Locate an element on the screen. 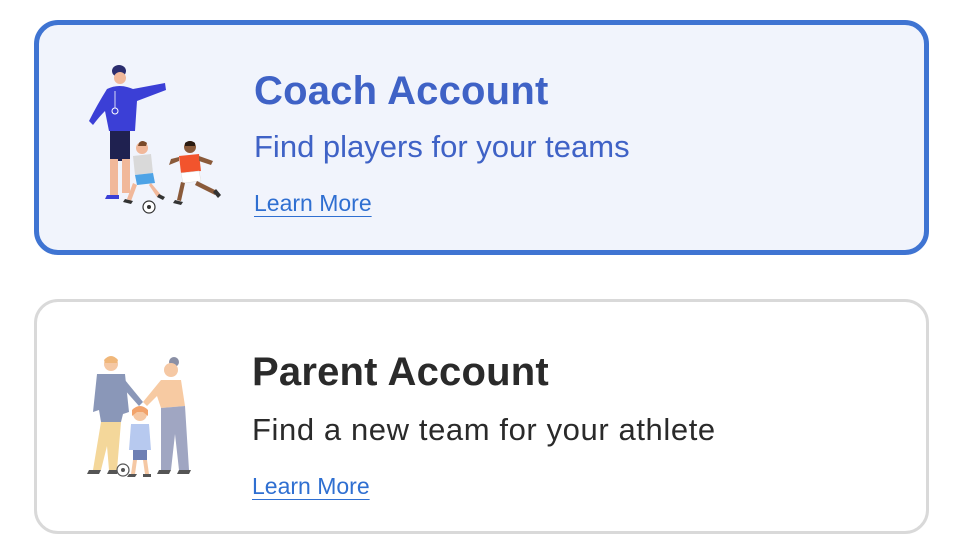 This screenshot has height=558, width=956. card-title: Parent Account is located at coordinates (400, 372).